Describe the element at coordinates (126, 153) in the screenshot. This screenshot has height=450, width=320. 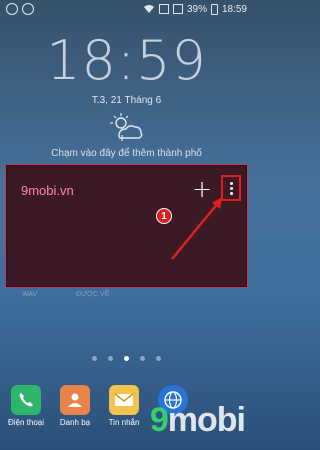
I see `weather-prompt: Chạm vào đây để thêm thành phố` at that location.